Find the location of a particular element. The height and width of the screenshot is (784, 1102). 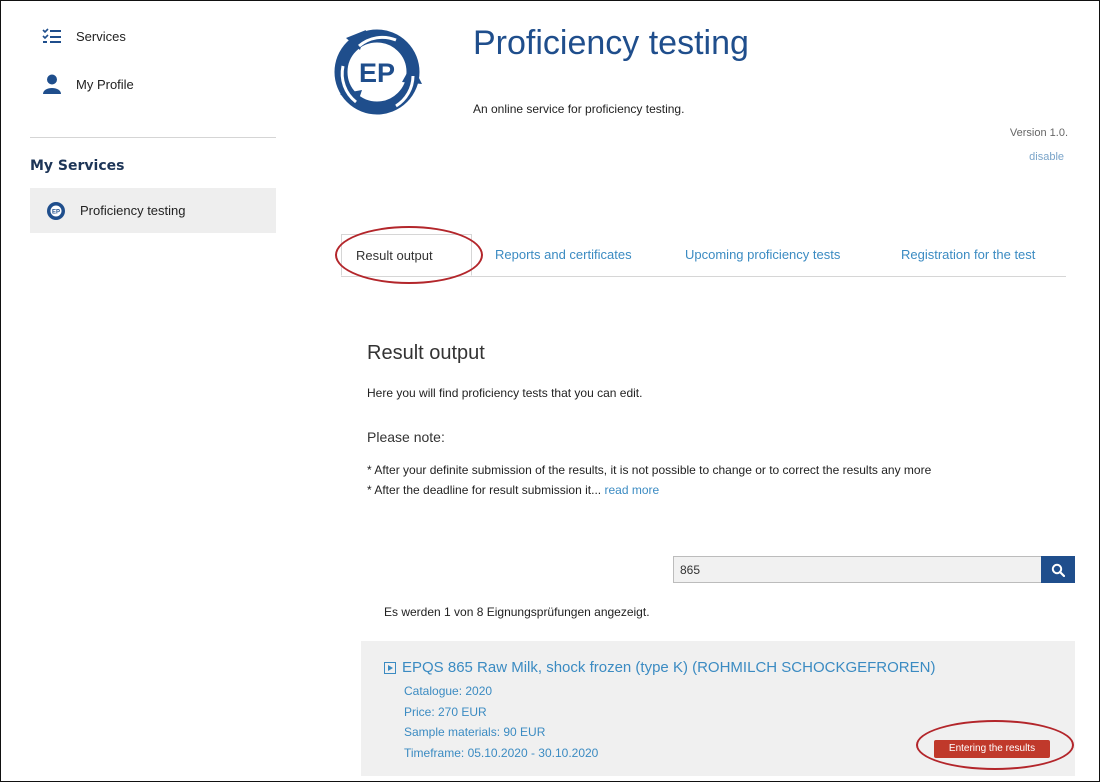

sidebar-item-label: Services is located at coordinates (101, 36).